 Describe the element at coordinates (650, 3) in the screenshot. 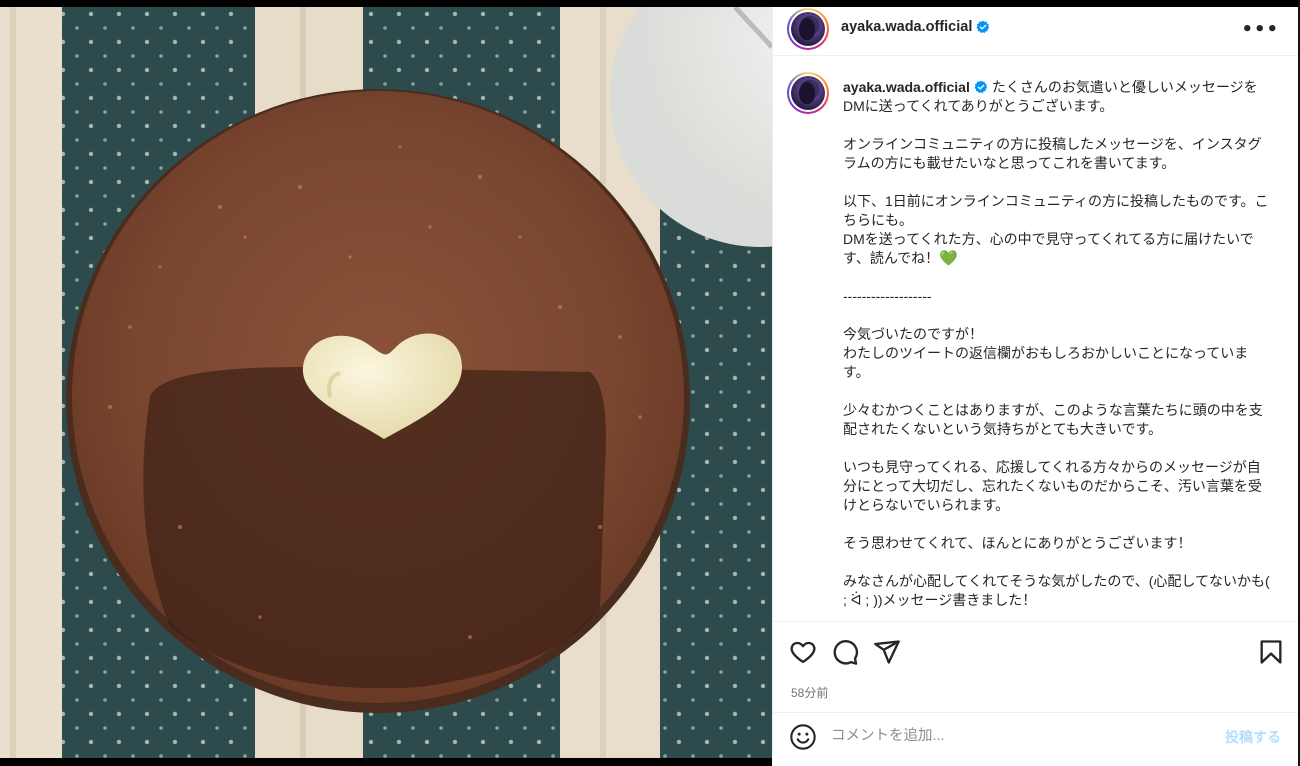

I see `window-top-border` at that location.